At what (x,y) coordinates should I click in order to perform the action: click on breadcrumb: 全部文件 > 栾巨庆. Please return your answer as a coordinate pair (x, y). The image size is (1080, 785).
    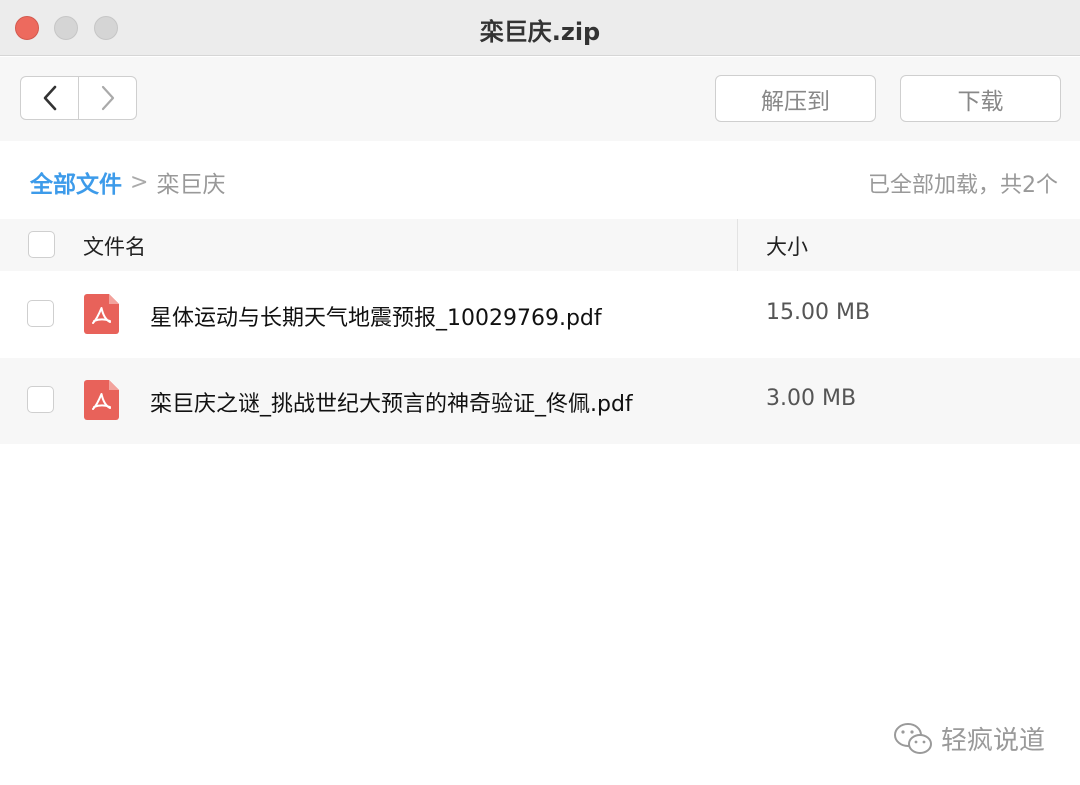
    Looking at the image, I should click on (127, 182).